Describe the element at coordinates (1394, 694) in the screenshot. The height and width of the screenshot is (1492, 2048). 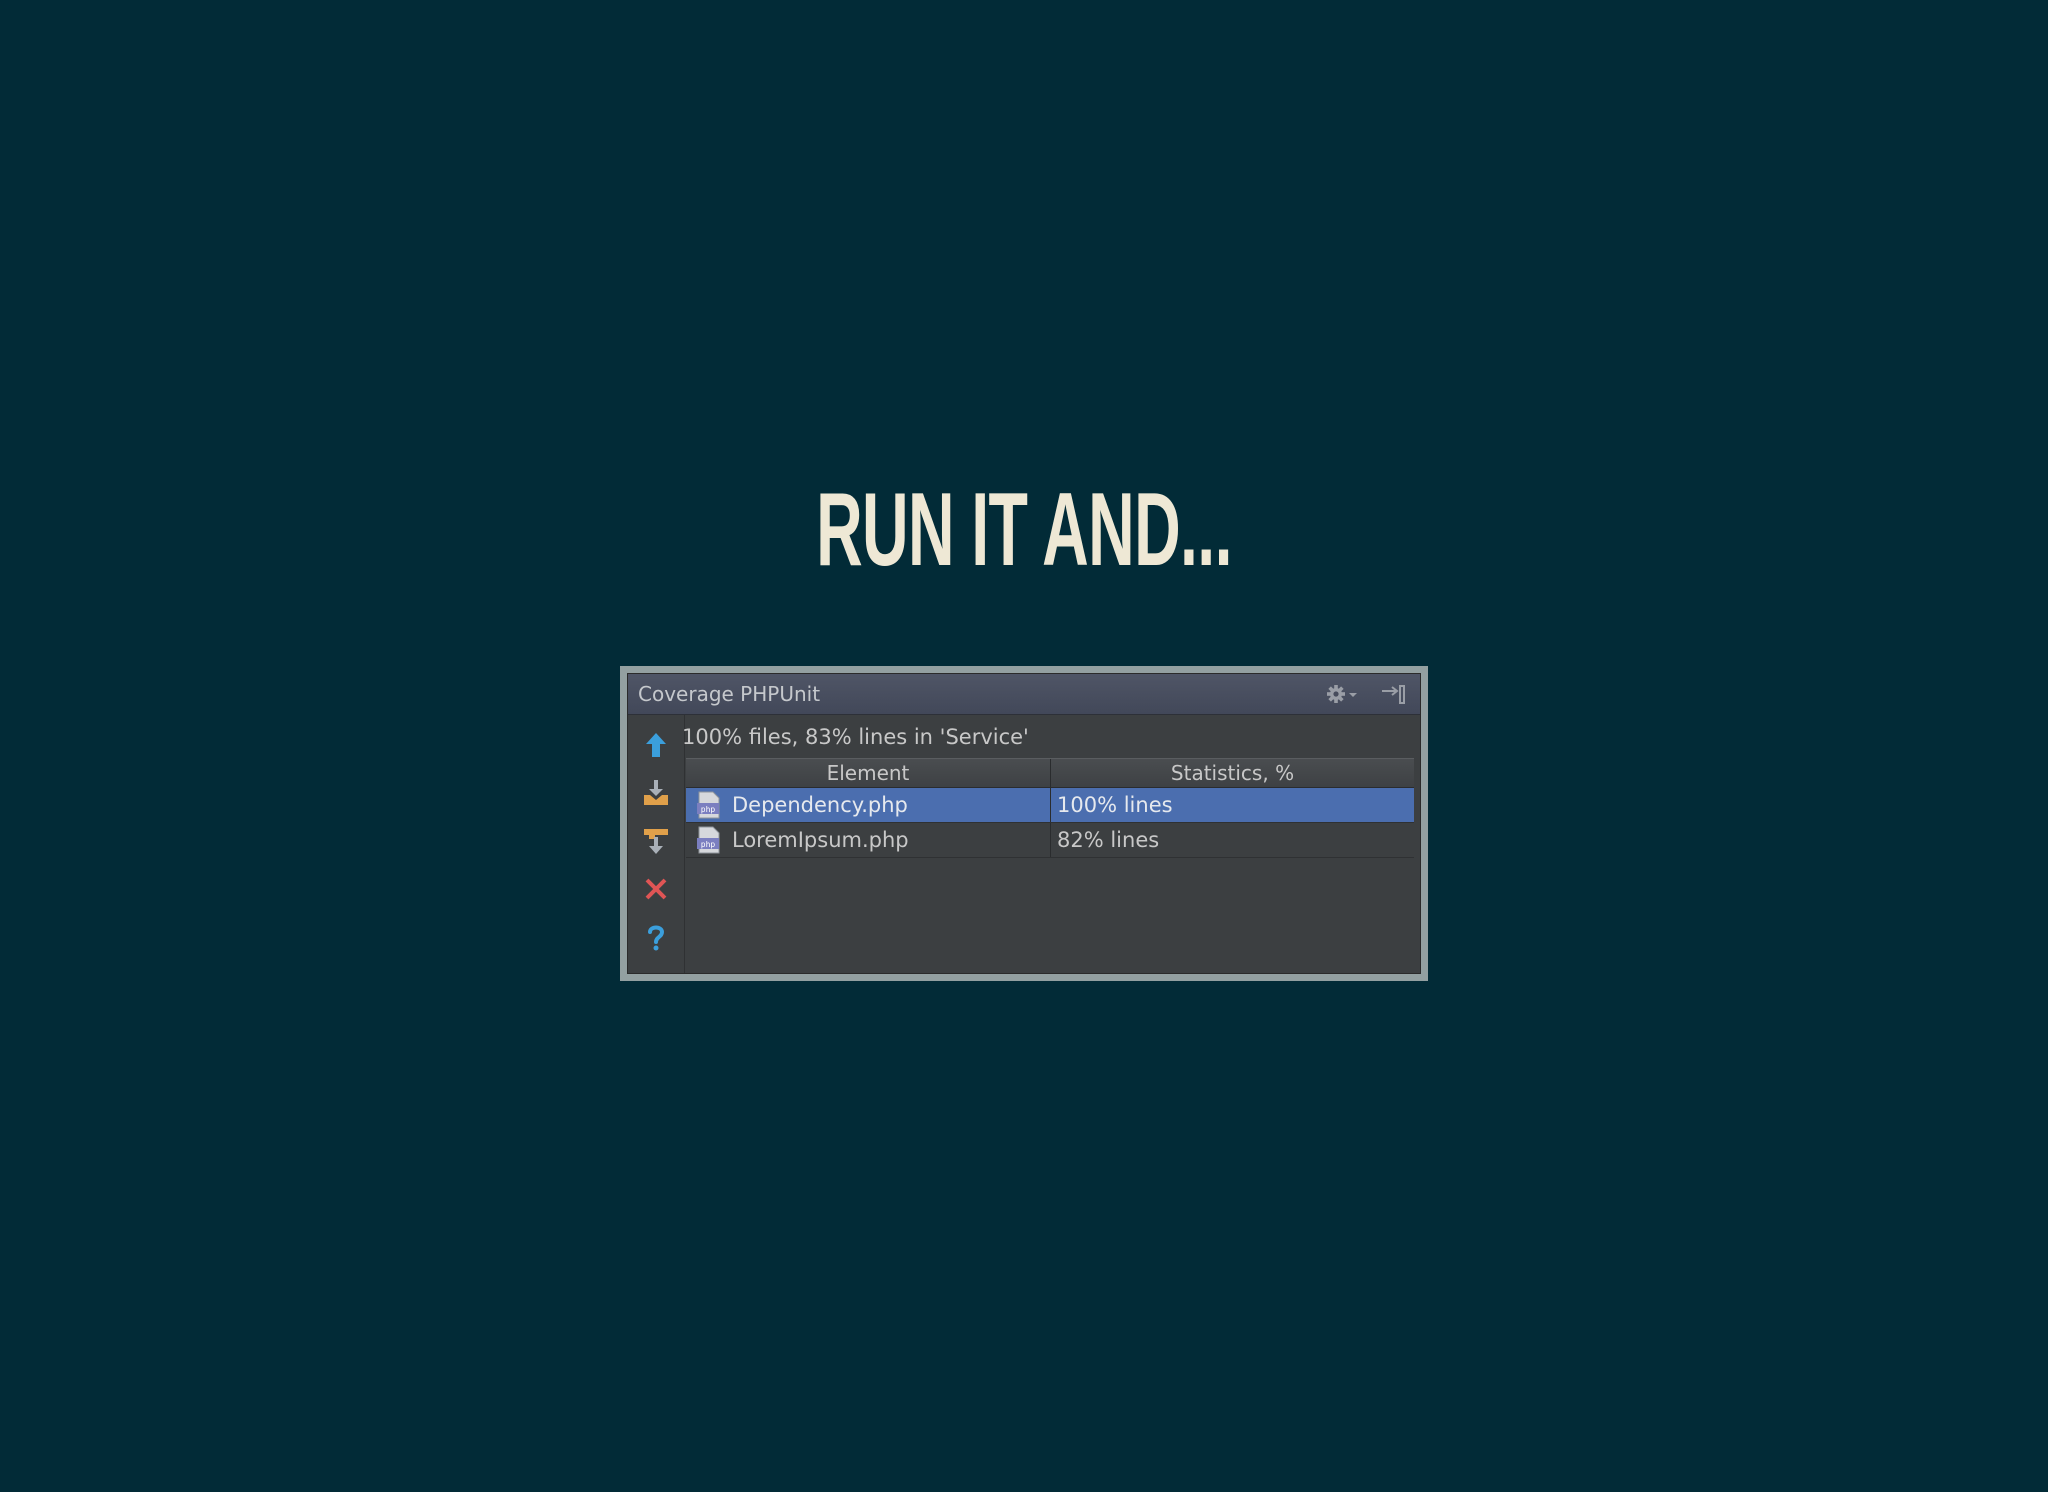
I see `hide-panel-icon` at that location.